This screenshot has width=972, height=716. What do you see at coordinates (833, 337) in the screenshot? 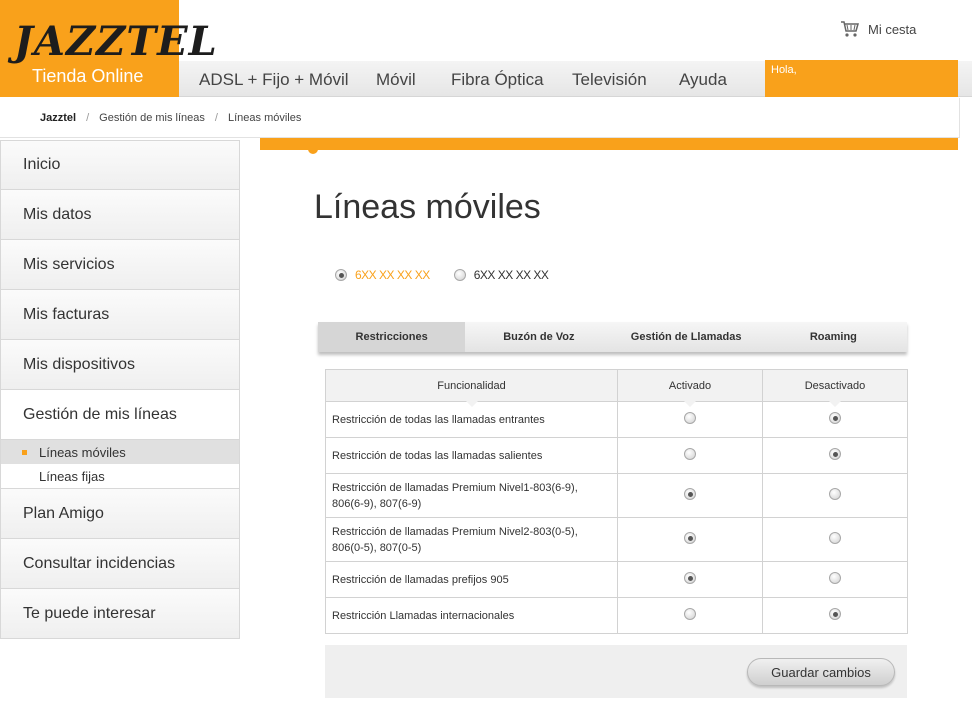
I see `tab-roaming: Roaming` at bounding box center [833, 337].